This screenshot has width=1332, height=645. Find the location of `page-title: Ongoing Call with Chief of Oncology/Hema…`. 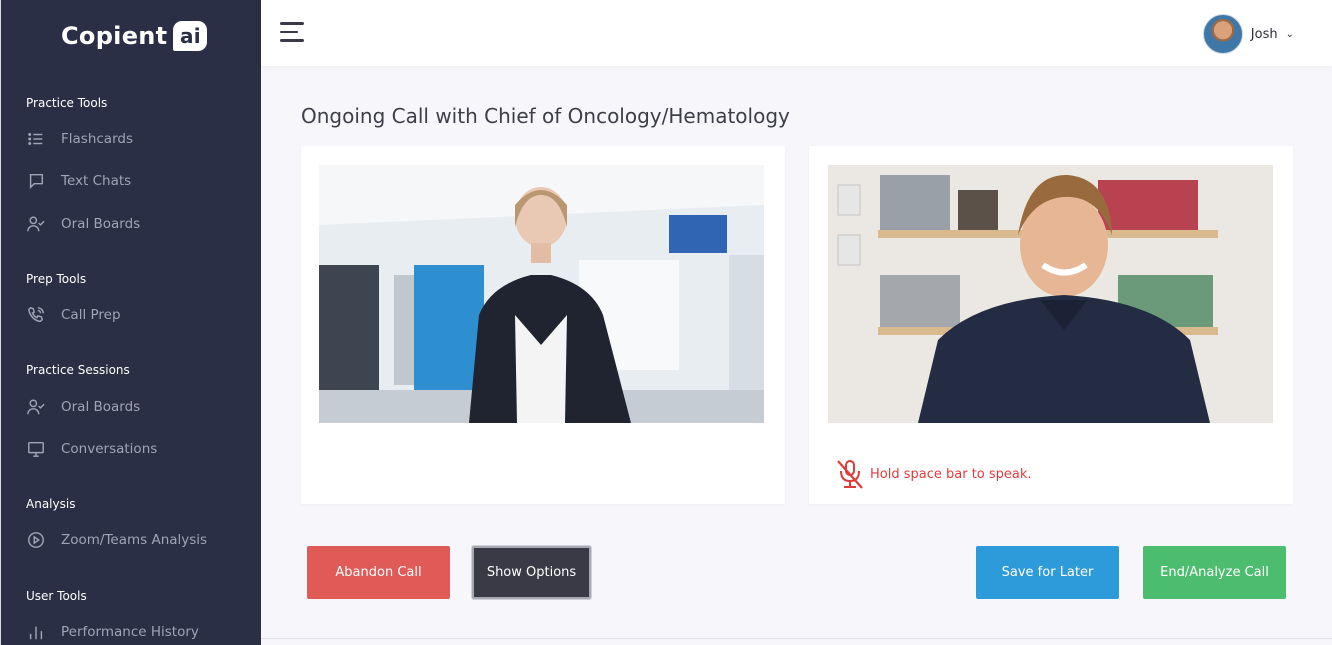

page-title: Ongoing Call with Chief of Oncology/Hema… is located at coordinates (545, 116).